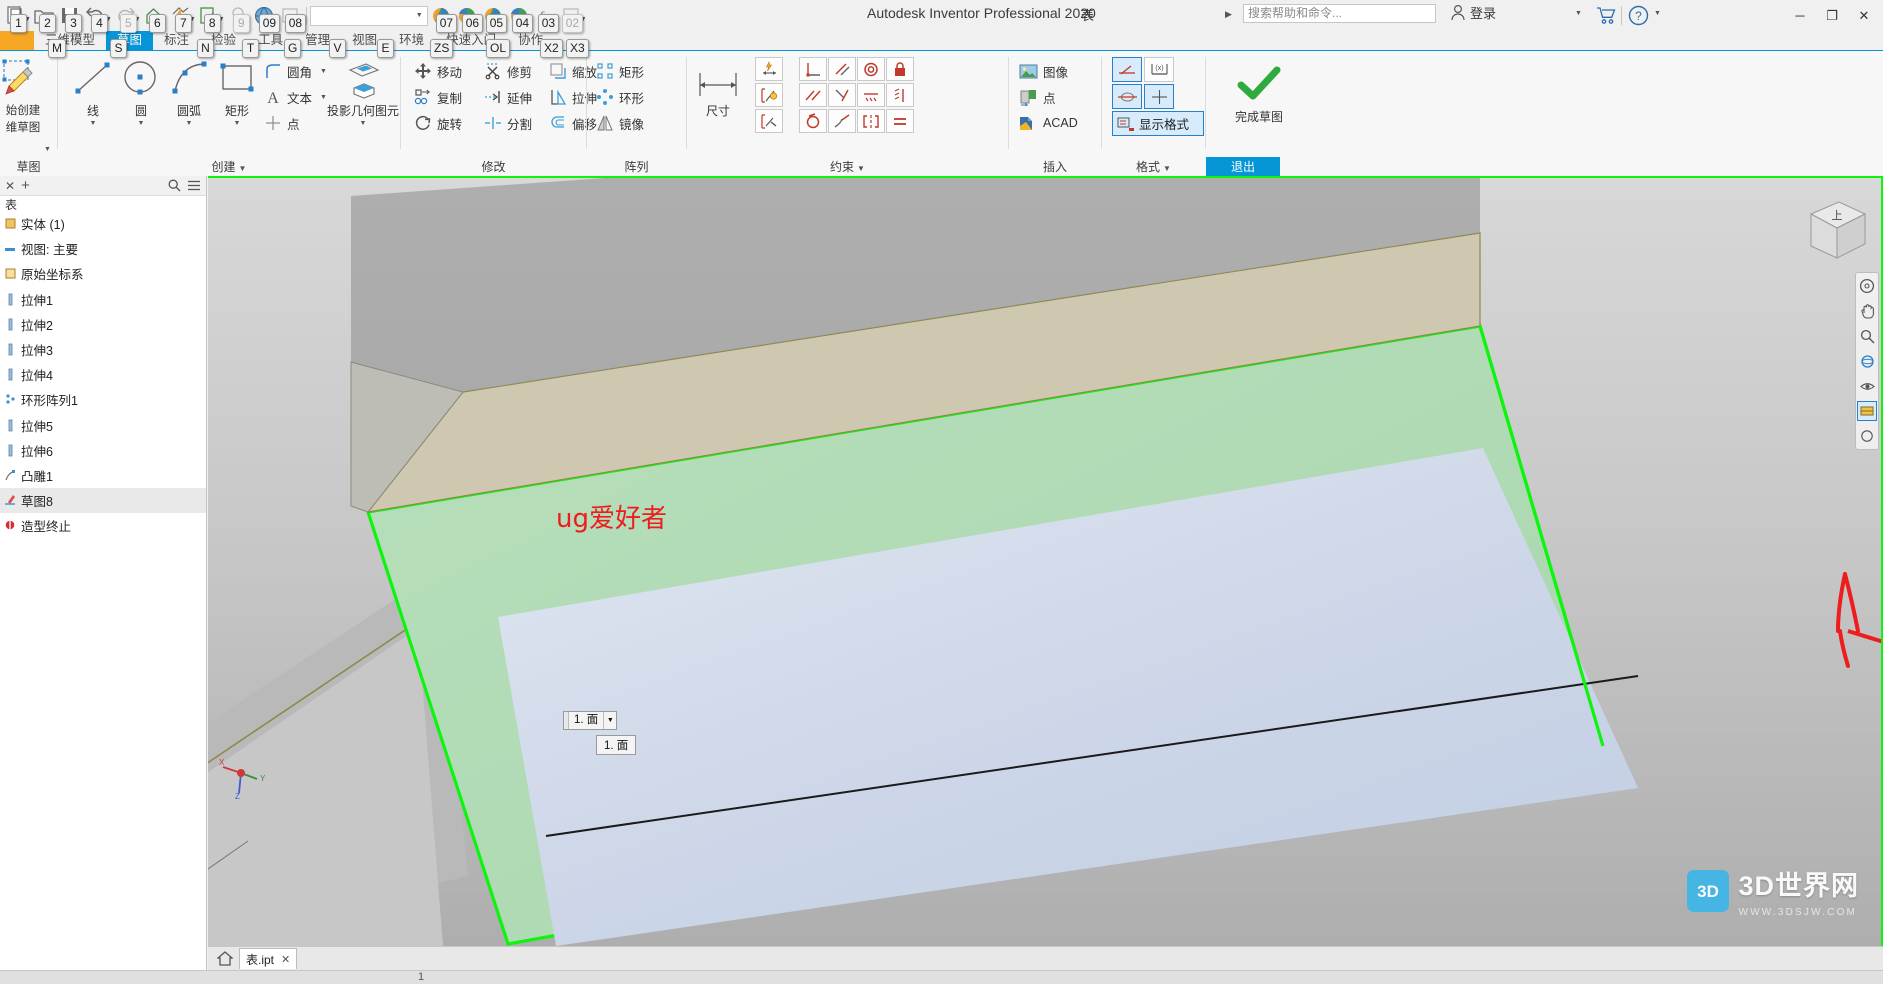 Image resolution: width=1883 pixels, height=984 pixels. What do you see at coordinates (180, 17) in the screenshot?
I see `qat-bolt-icon: 7` at bounding box center [180, 17].